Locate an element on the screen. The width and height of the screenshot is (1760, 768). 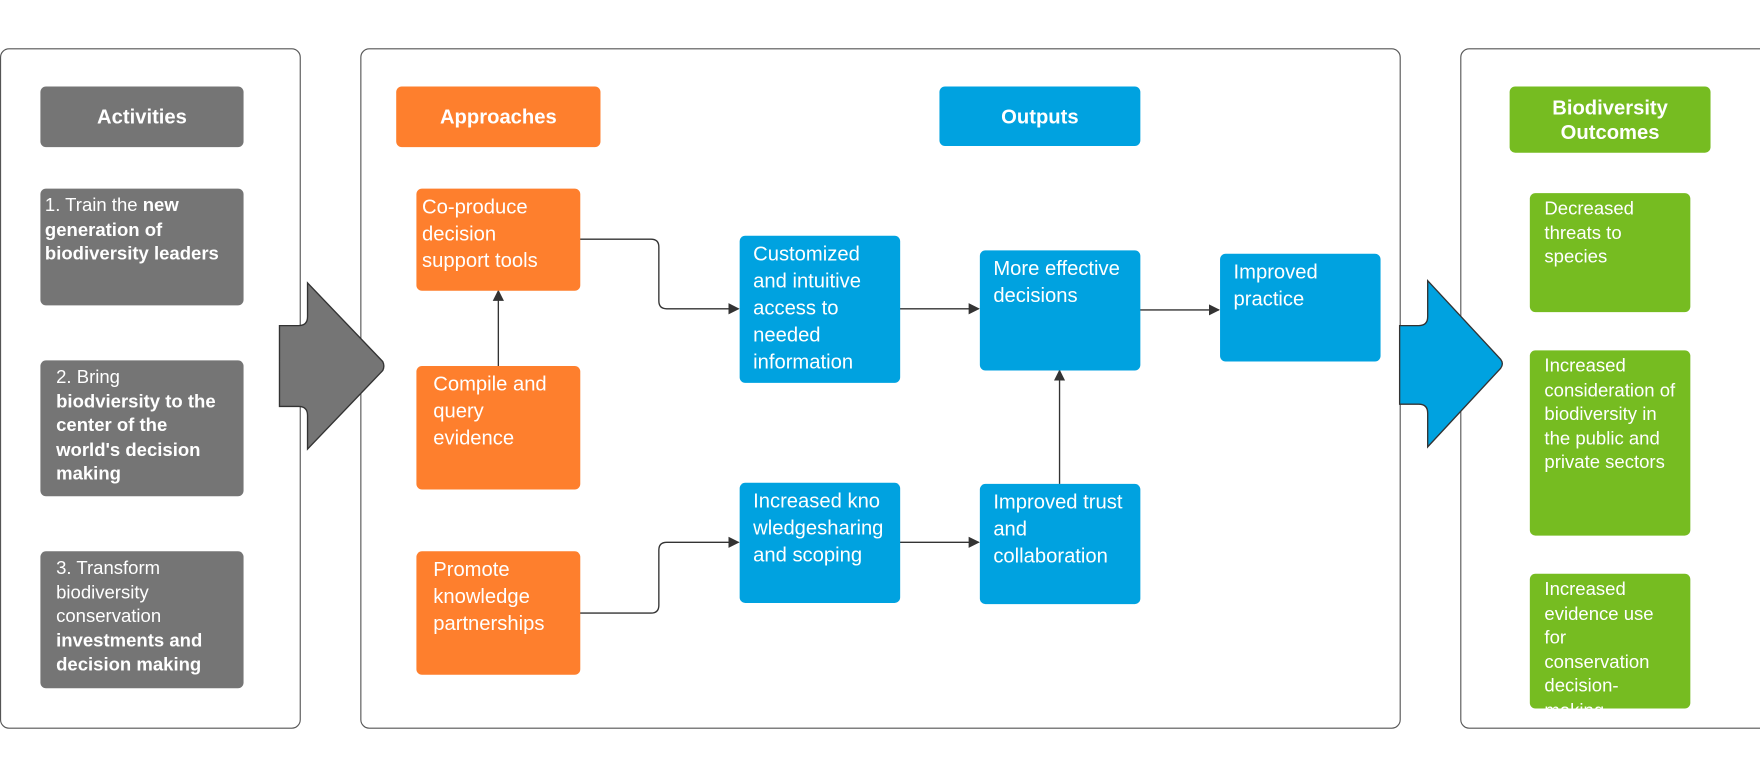
outputs-header: Outputs is located at coordinates (1040, 116).